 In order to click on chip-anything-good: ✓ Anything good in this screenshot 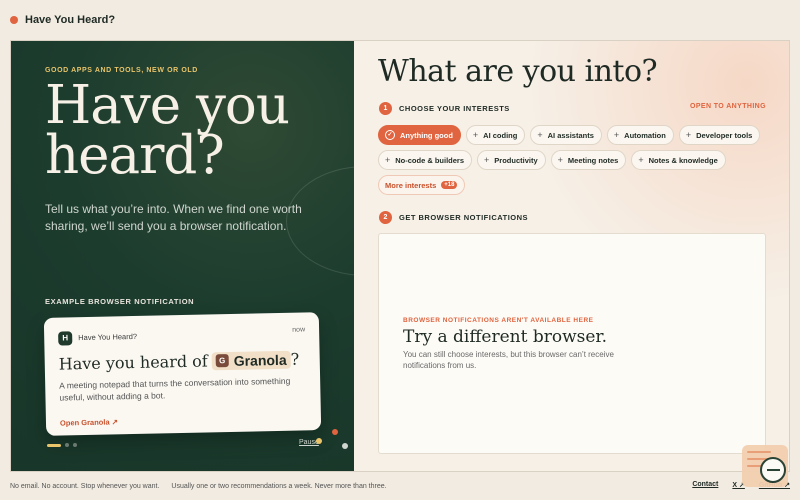, I will do `click(419, 135)`.